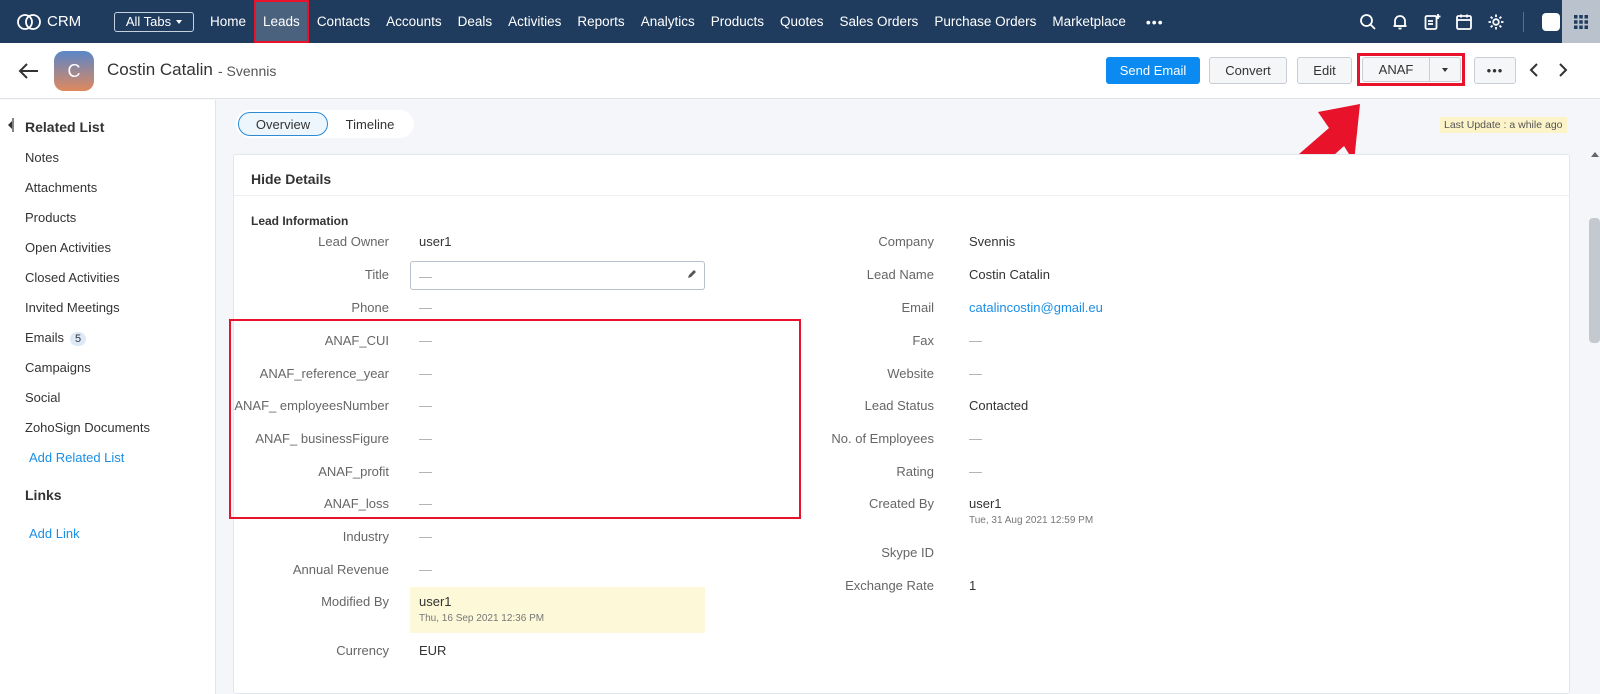 This screenshot has height=694, width=1600. What do you see at coordinates (972, 585) in the screenshot?
I see `exchange-rate-value: 1` at bounding box center [972, 585].